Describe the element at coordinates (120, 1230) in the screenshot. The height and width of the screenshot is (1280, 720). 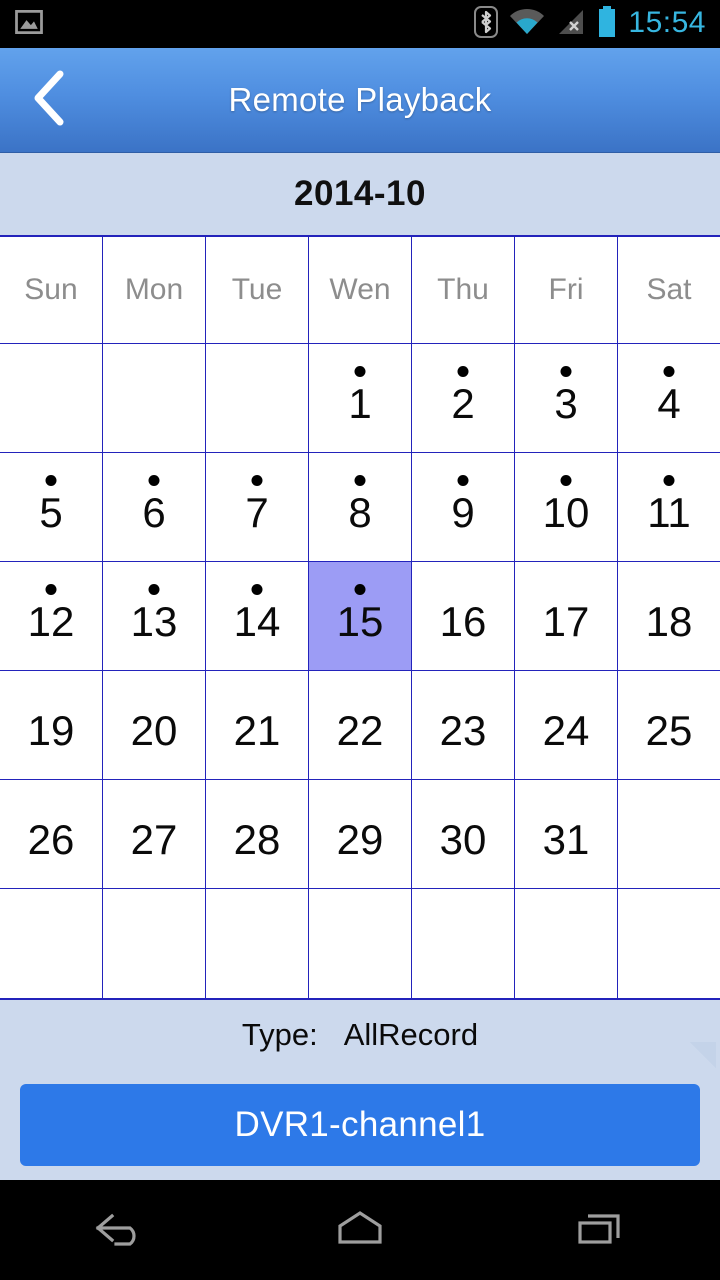
I see `nav-back-button` at that location.